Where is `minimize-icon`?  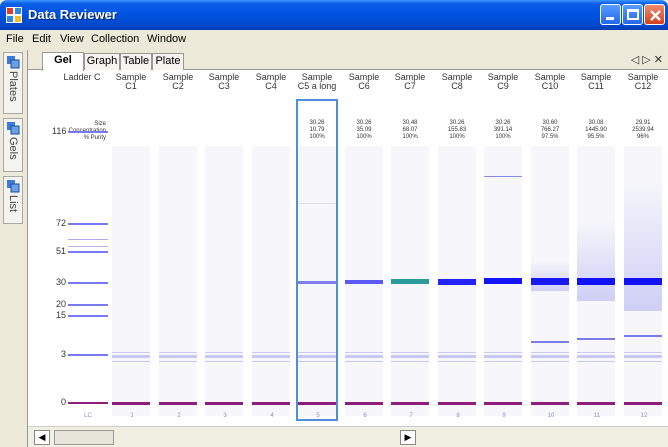 minimize-icon is located at coordinates (610, 18).